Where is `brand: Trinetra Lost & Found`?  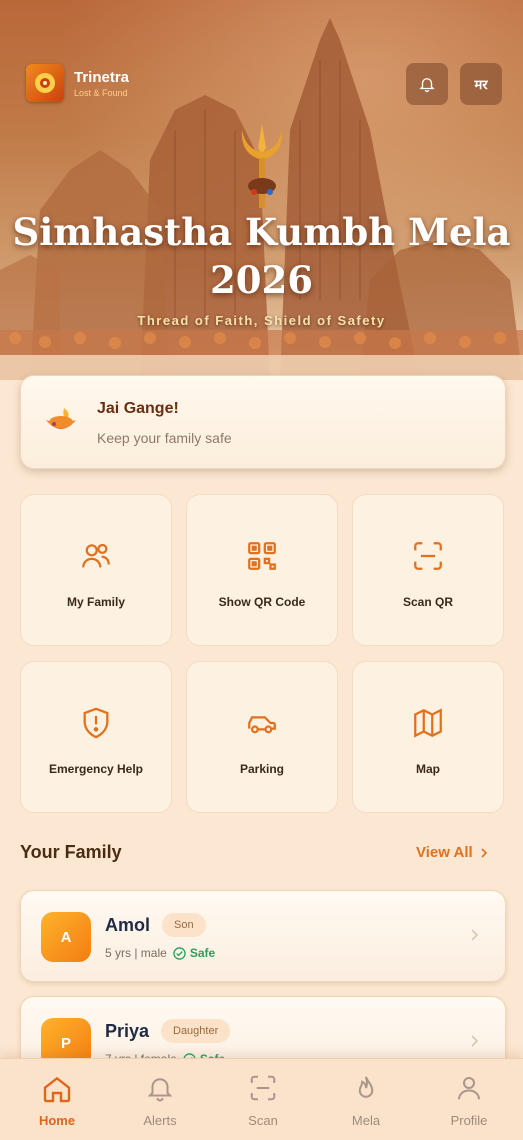 brand: Trinetra Lost & Found is located at coordinates (77, 83).